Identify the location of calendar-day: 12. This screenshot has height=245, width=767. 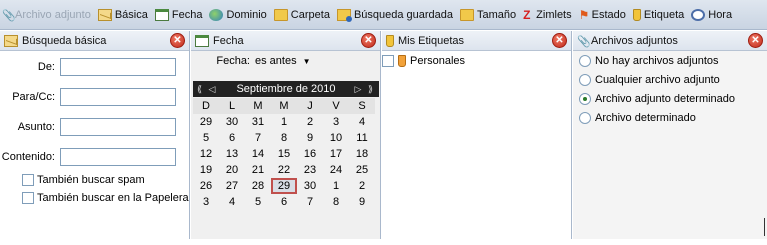
(206, 154).